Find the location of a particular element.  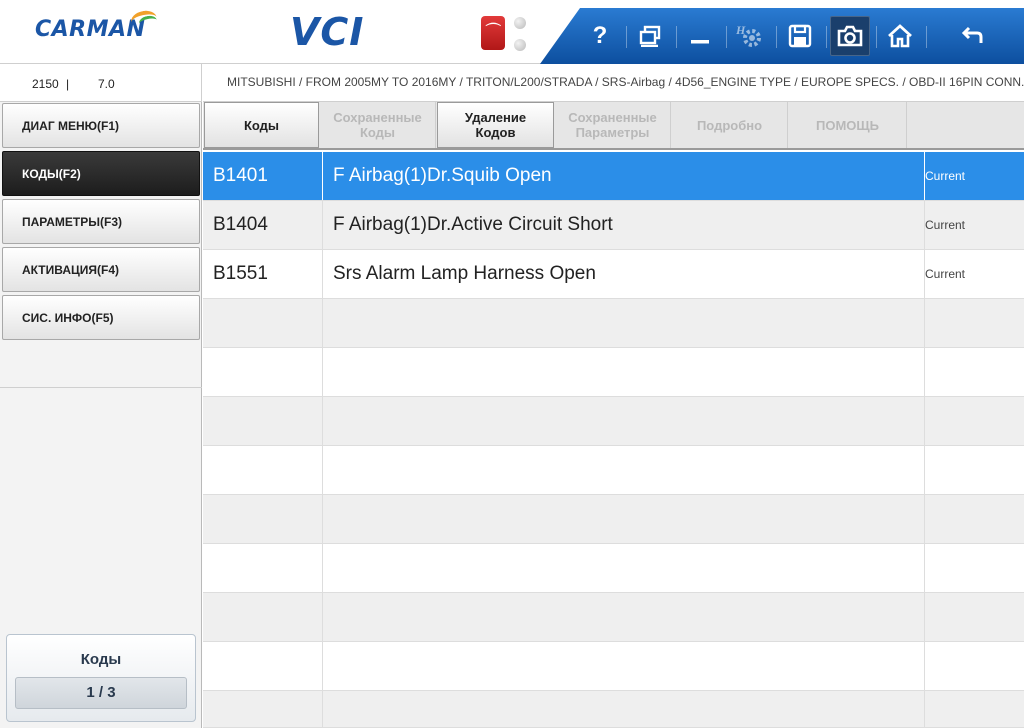

save-icon is located at coordinates (800, 36).